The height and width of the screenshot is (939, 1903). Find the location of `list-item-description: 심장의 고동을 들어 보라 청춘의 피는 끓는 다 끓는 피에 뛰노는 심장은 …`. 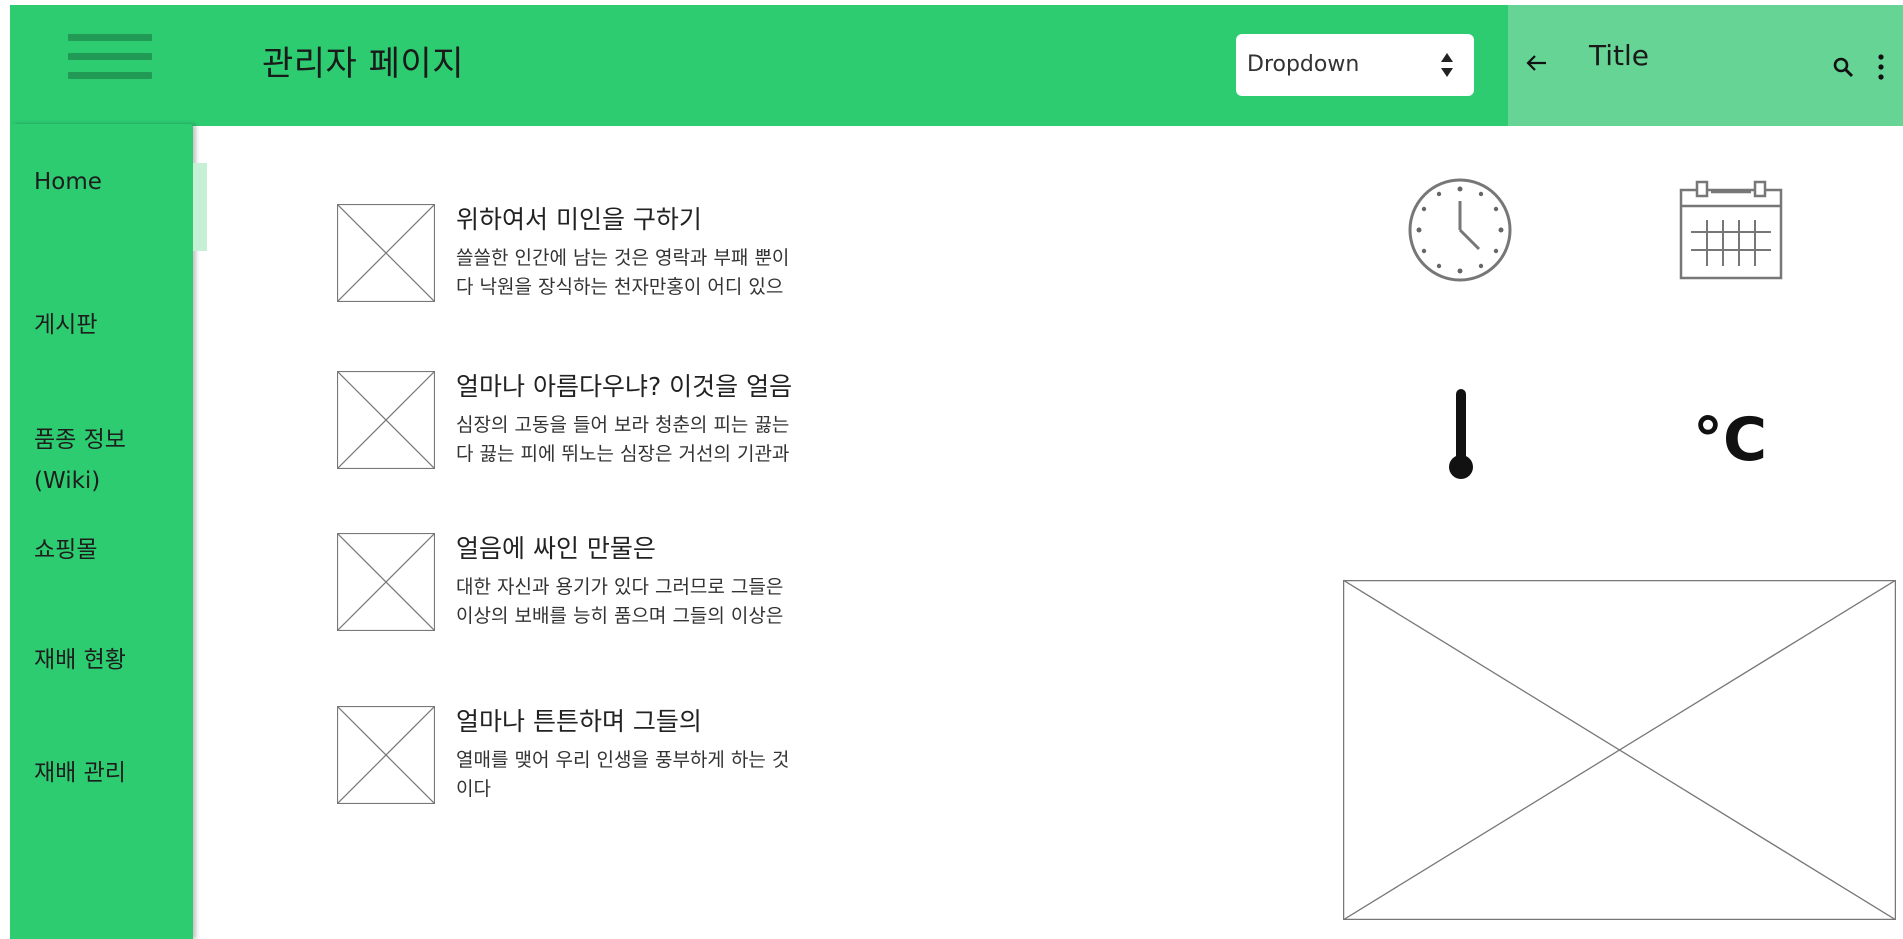

list-item-description: 심장의 고동을 들어 보라 청춘의 피는 끓는 다 끓는 피에 뛰노는 심장은 … is located at coordinates (623, 439).